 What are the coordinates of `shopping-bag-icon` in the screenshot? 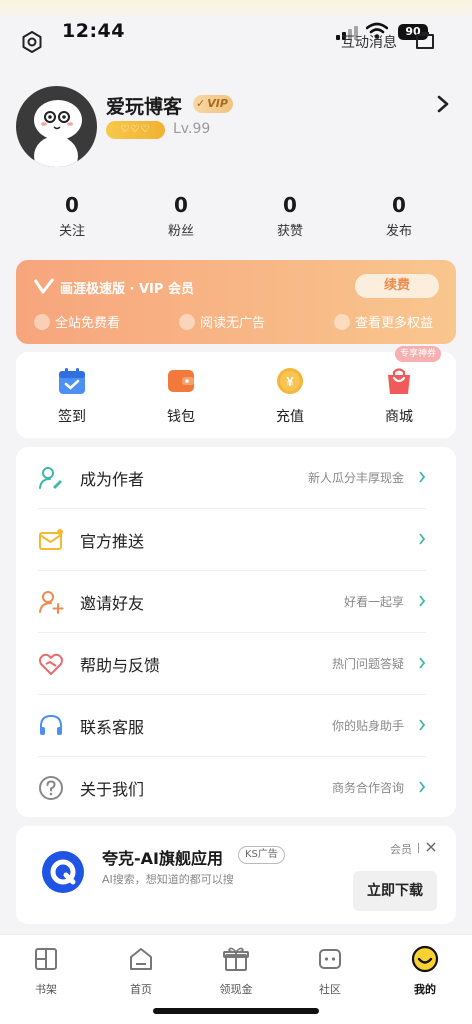 It's located at (399, 381).